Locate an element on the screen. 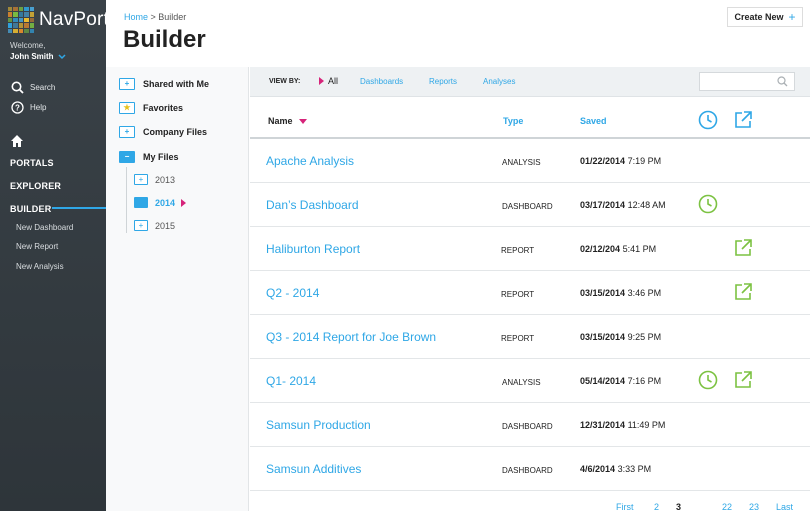 This screenshot has width=810, height=511. saved-time: 11:49 PM is located at coordinates (646, 425).